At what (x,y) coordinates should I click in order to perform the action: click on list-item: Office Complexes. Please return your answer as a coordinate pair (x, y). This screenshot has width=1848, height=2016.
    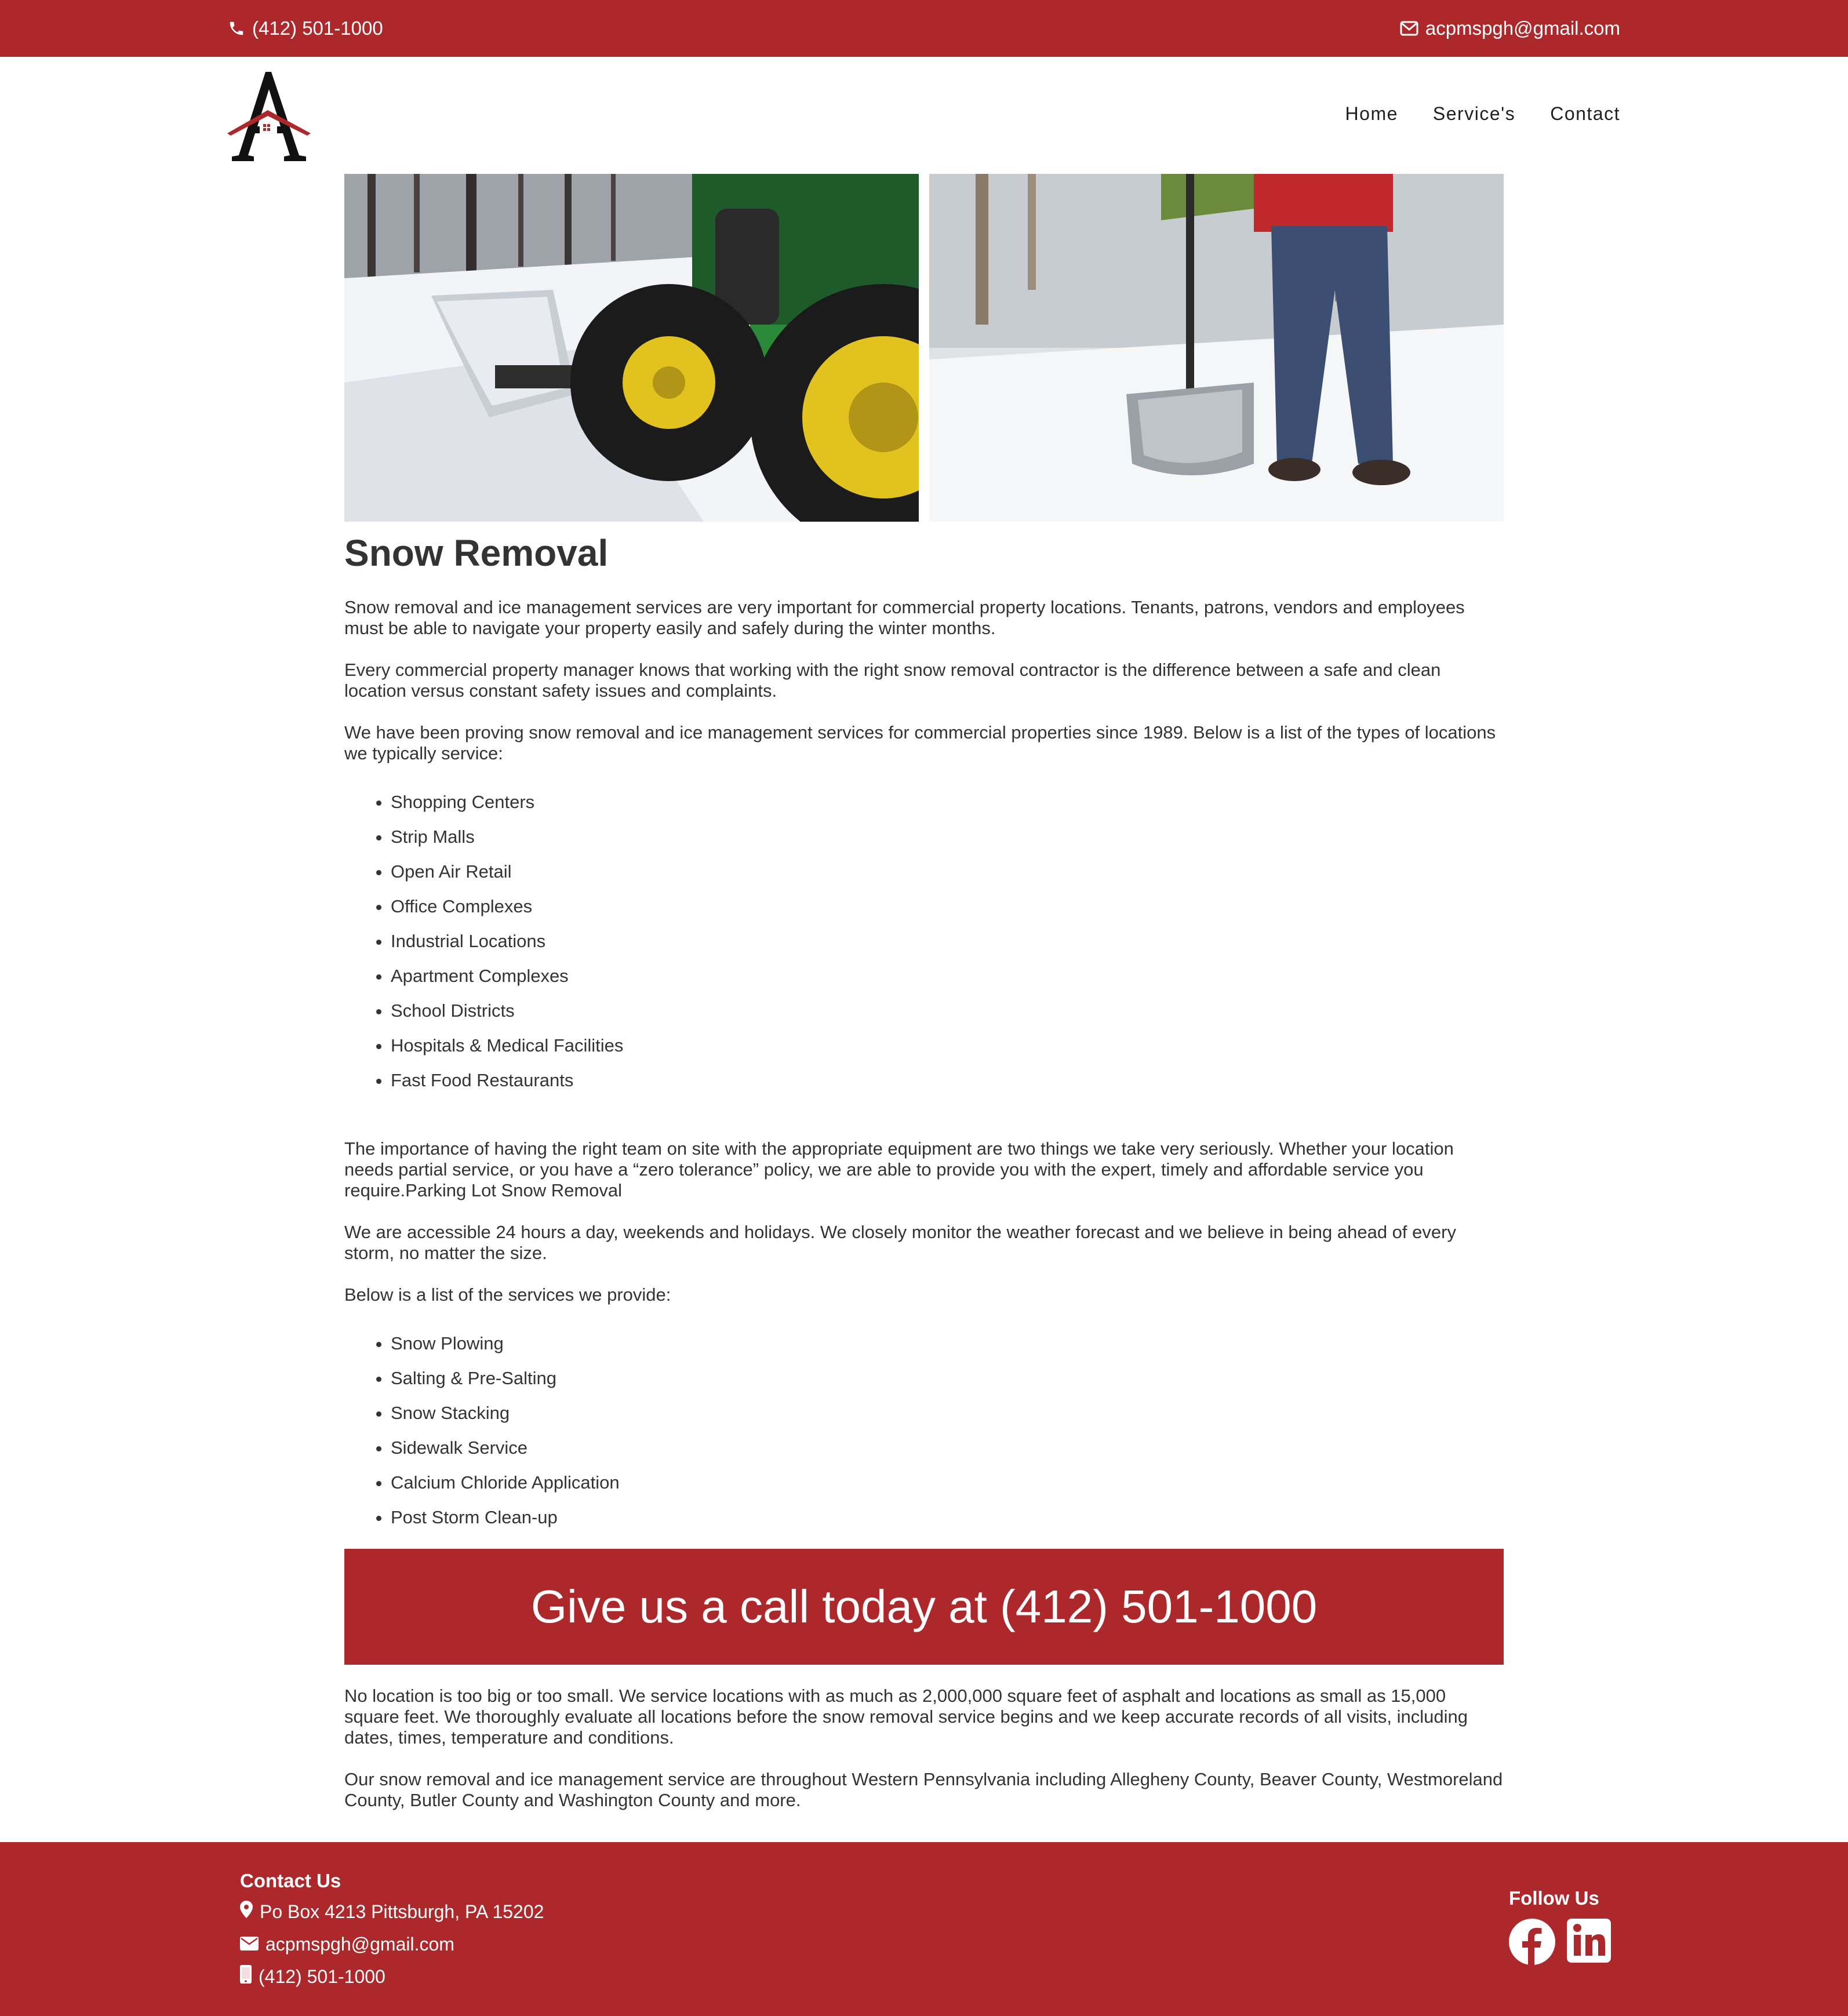
    Looking at the image, I should click on (947, 907).